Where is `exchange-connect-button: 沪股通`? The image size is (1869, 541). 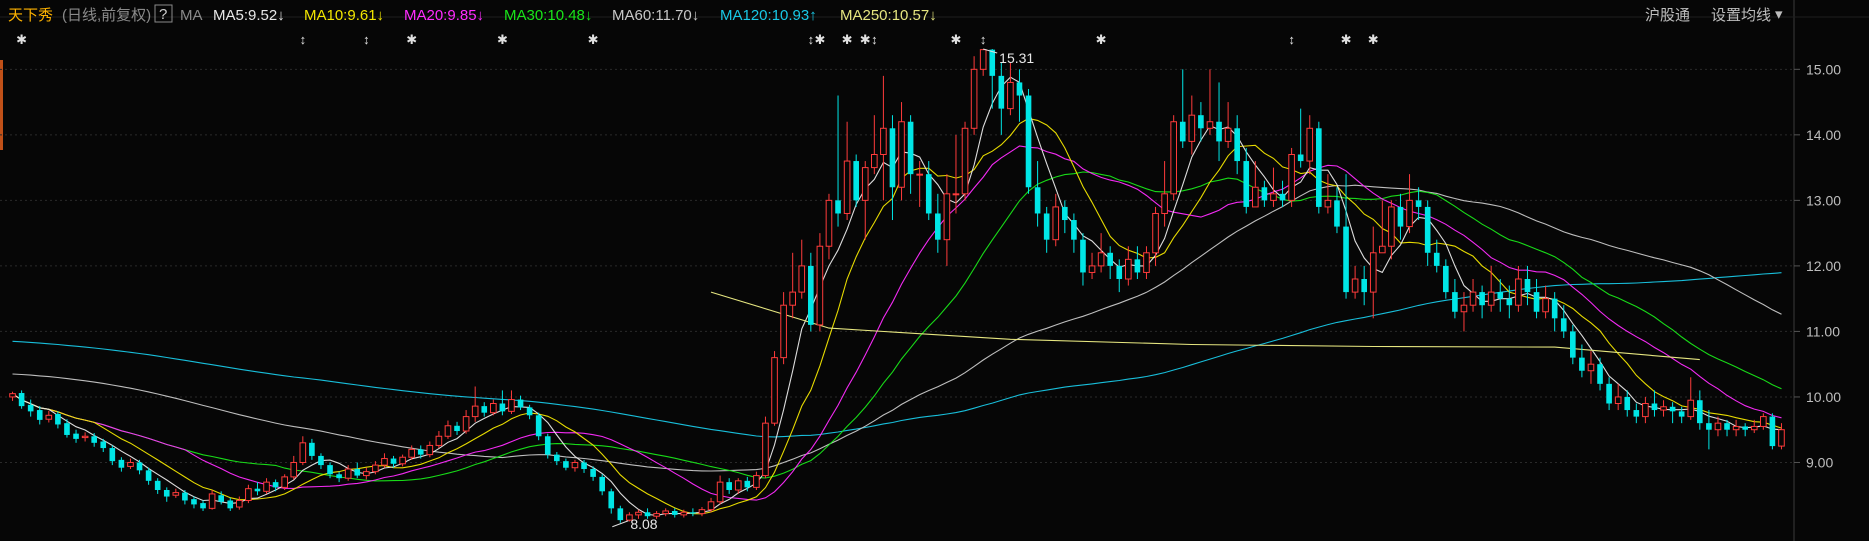 exchange-connect-button: 沪股通 is located at coordinates (1667, 15).